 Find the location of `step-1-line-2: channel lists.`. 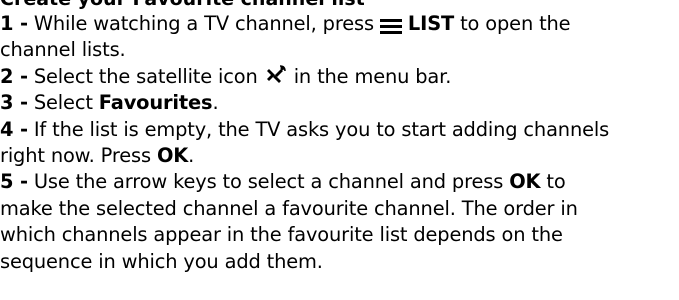

step-1-line-2: channel lists. is located at coordinates (63, 50).